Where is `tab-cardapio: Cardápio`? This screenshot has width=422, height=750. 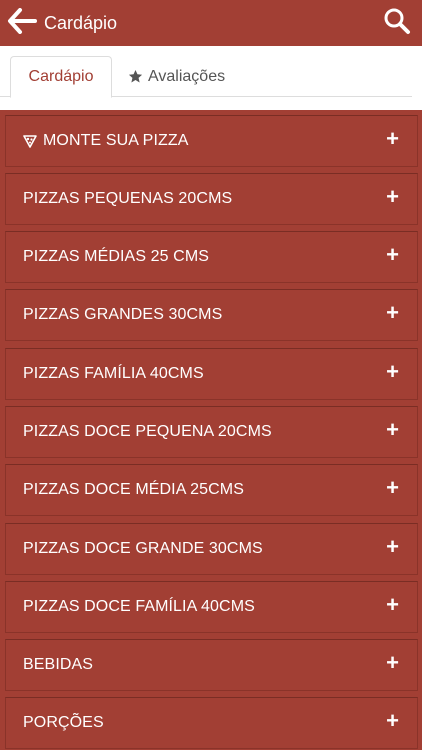
tab-cardapio: Cardápio is located at coordinates (61, 77).